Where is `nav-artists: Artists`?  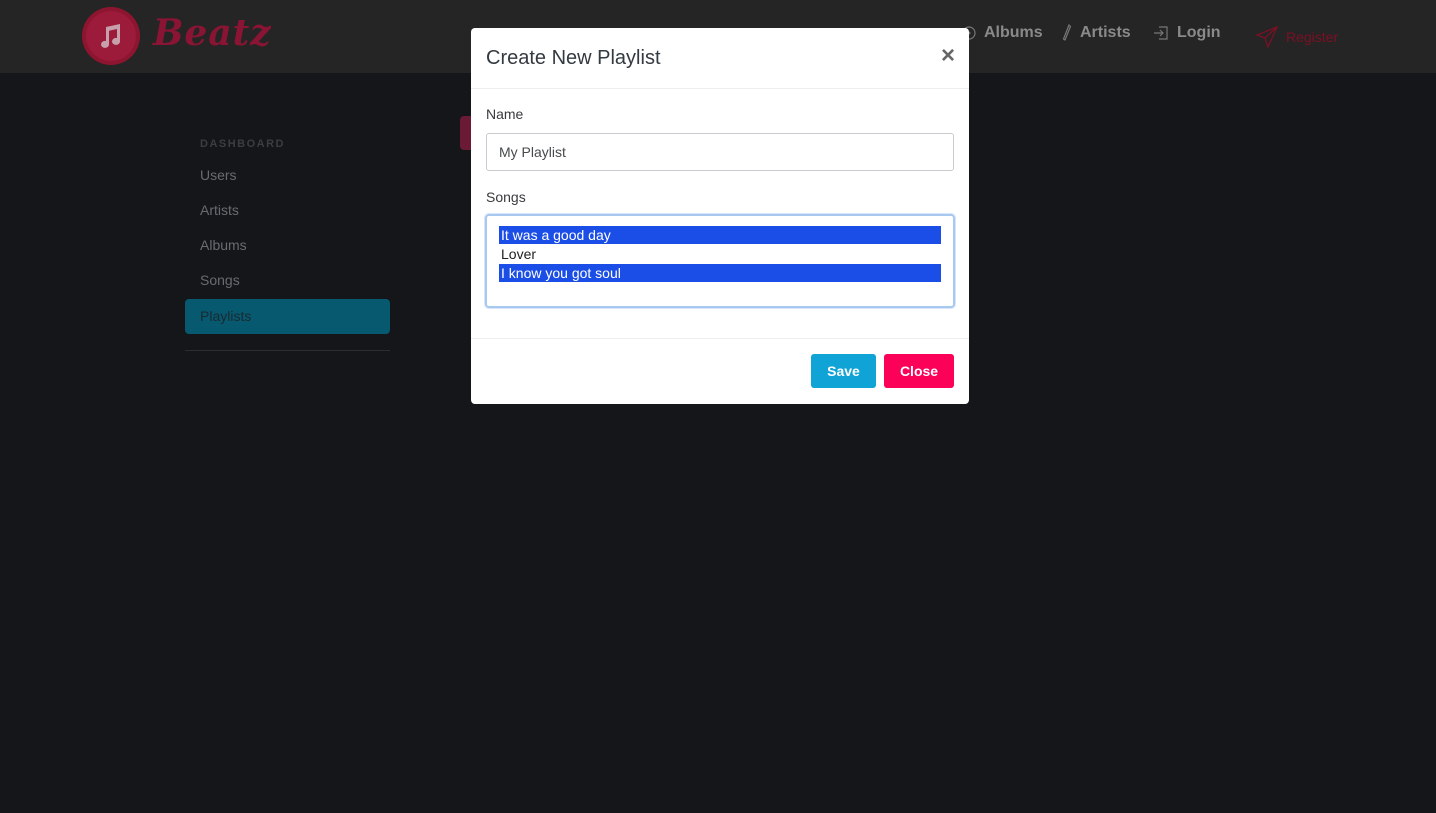 nav-artists: Artists is located at coordinates (1096, 33).